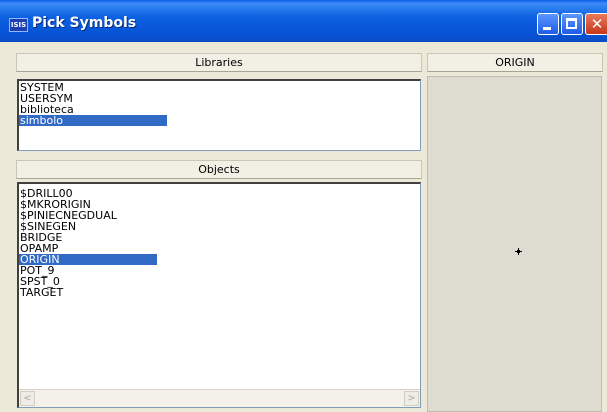 Image resolution: width=607 pixels, height=412 pixels. What do you see at coordinates (303, 21) in the screenshot?
I see `title-bar: ISIS Pick Symbols ✕` at bounding box center [303, 21].